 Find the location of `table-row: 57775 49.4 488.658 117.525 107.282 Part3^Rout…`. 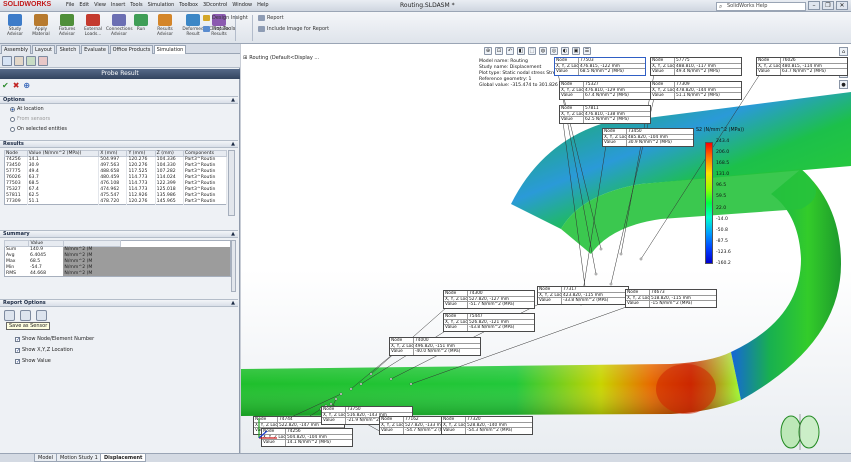

table-row: 57775 49.4 488.658 117.525 107.282 Part3^Rout… is located at coordinates (116, 171).